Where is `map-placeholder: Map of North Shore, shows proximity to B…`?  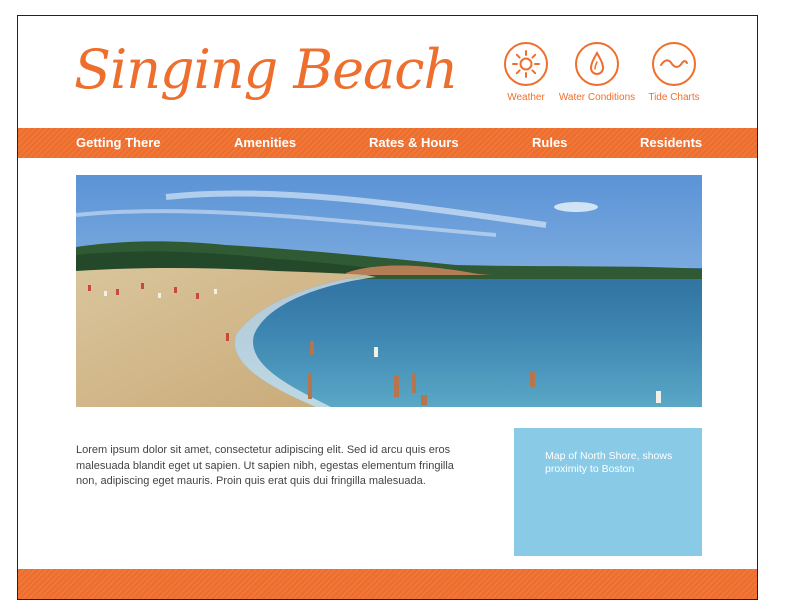 map-placeholder: Map of North Shore, shows proximity to B… is located at coordinates (608, 492).